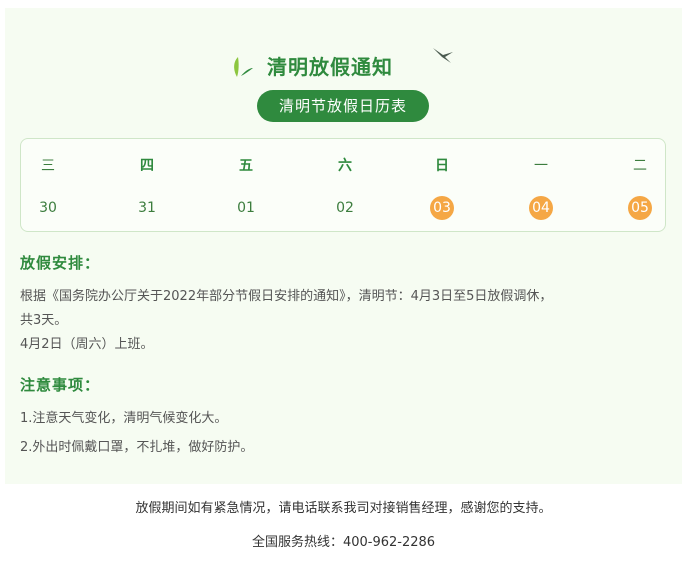 The width and height of the screenshot is (687, 574). I want to click on weekday-cell: 六, so click(345, 166).